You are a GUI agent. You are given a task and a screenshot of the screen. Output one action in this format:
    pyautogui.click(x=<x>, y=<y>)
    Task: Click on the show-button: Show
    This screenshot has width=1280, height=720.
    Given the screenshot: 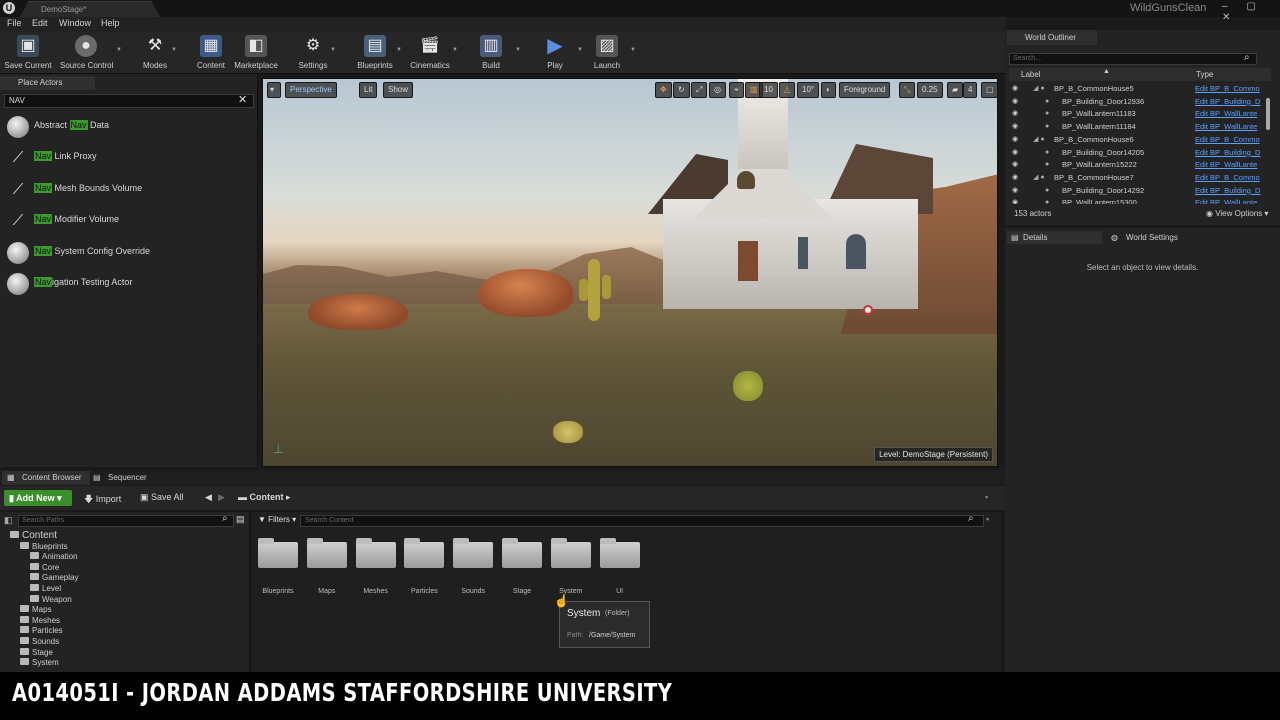 What is the action you would take?
    pyautogui.click(x=398, y=90)
    